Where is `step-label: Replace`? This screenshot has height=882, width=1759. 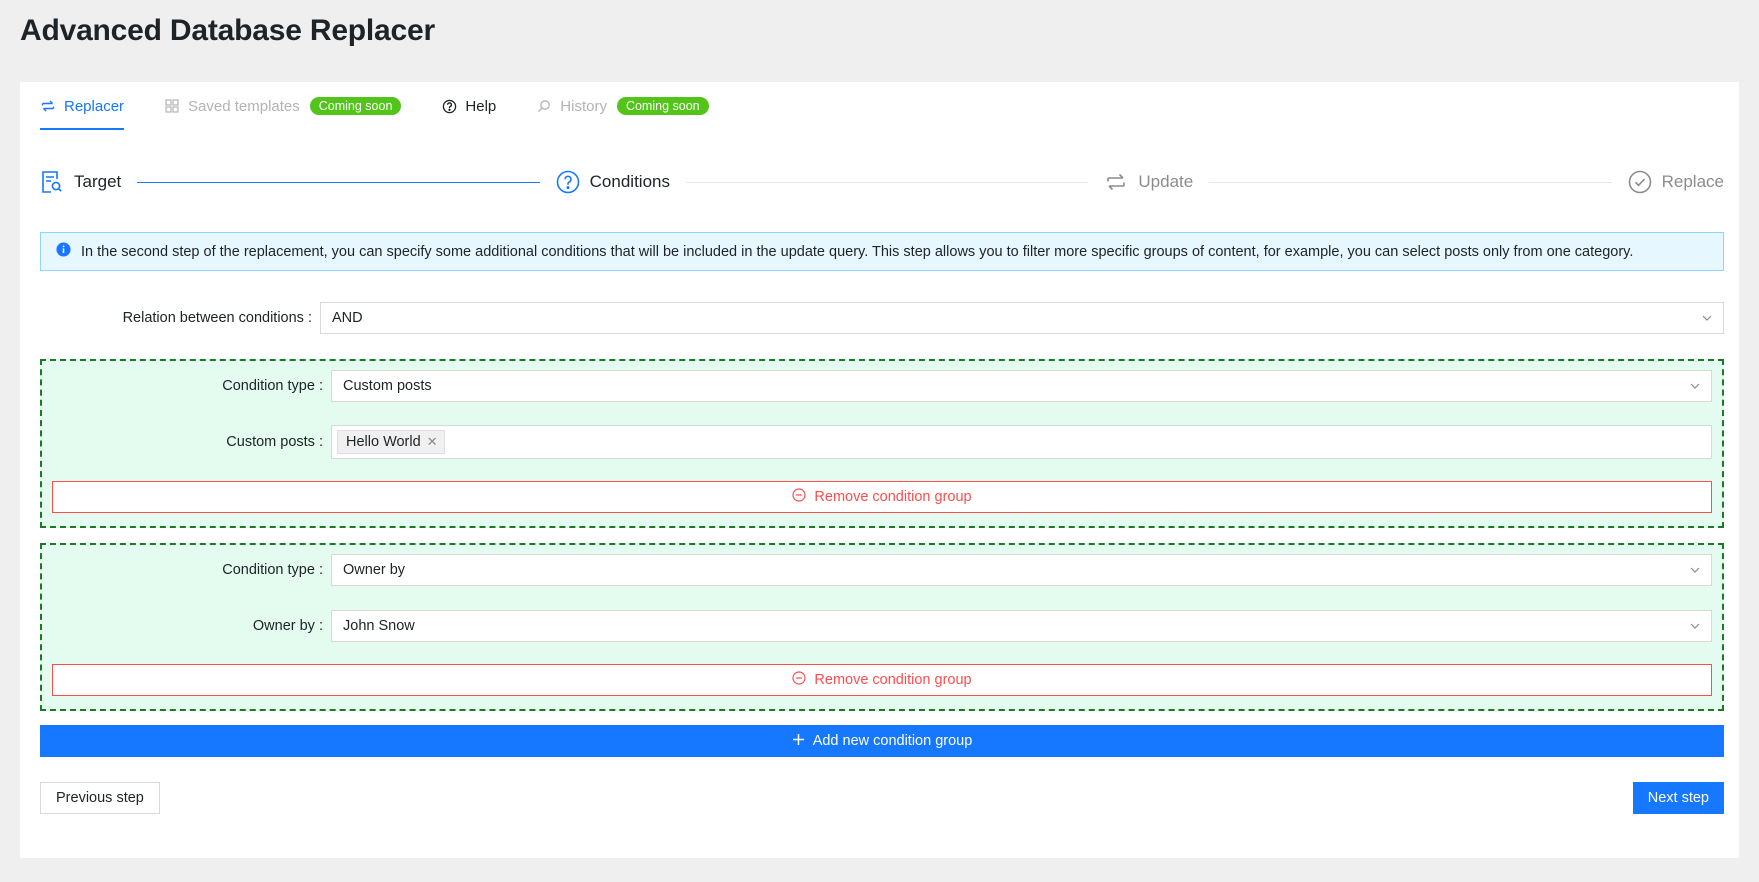
step-label: Replace is located at coordinates (1692, 181).